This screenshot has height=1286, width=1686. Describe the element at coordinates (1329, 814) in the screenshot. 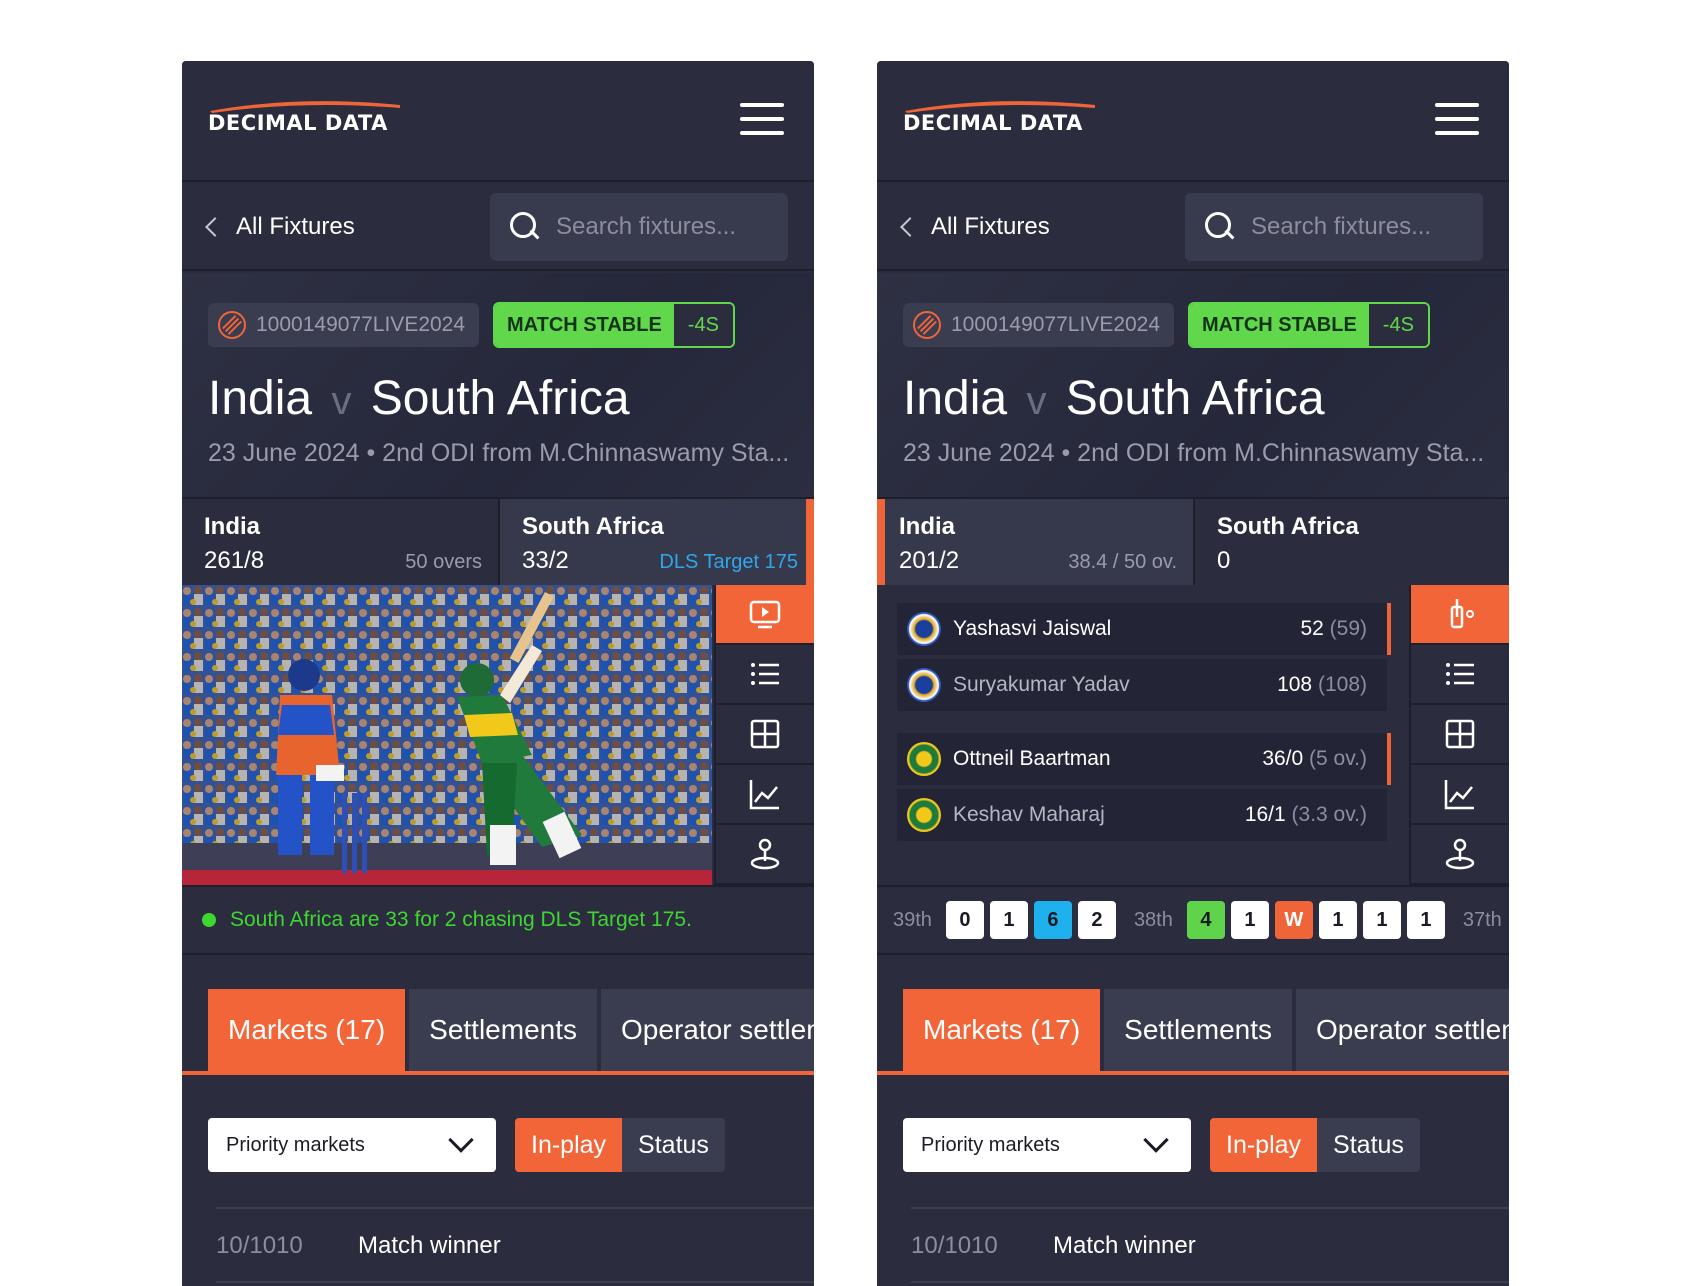

I see `bowler-overs: (3.3 ov.)` at that location.